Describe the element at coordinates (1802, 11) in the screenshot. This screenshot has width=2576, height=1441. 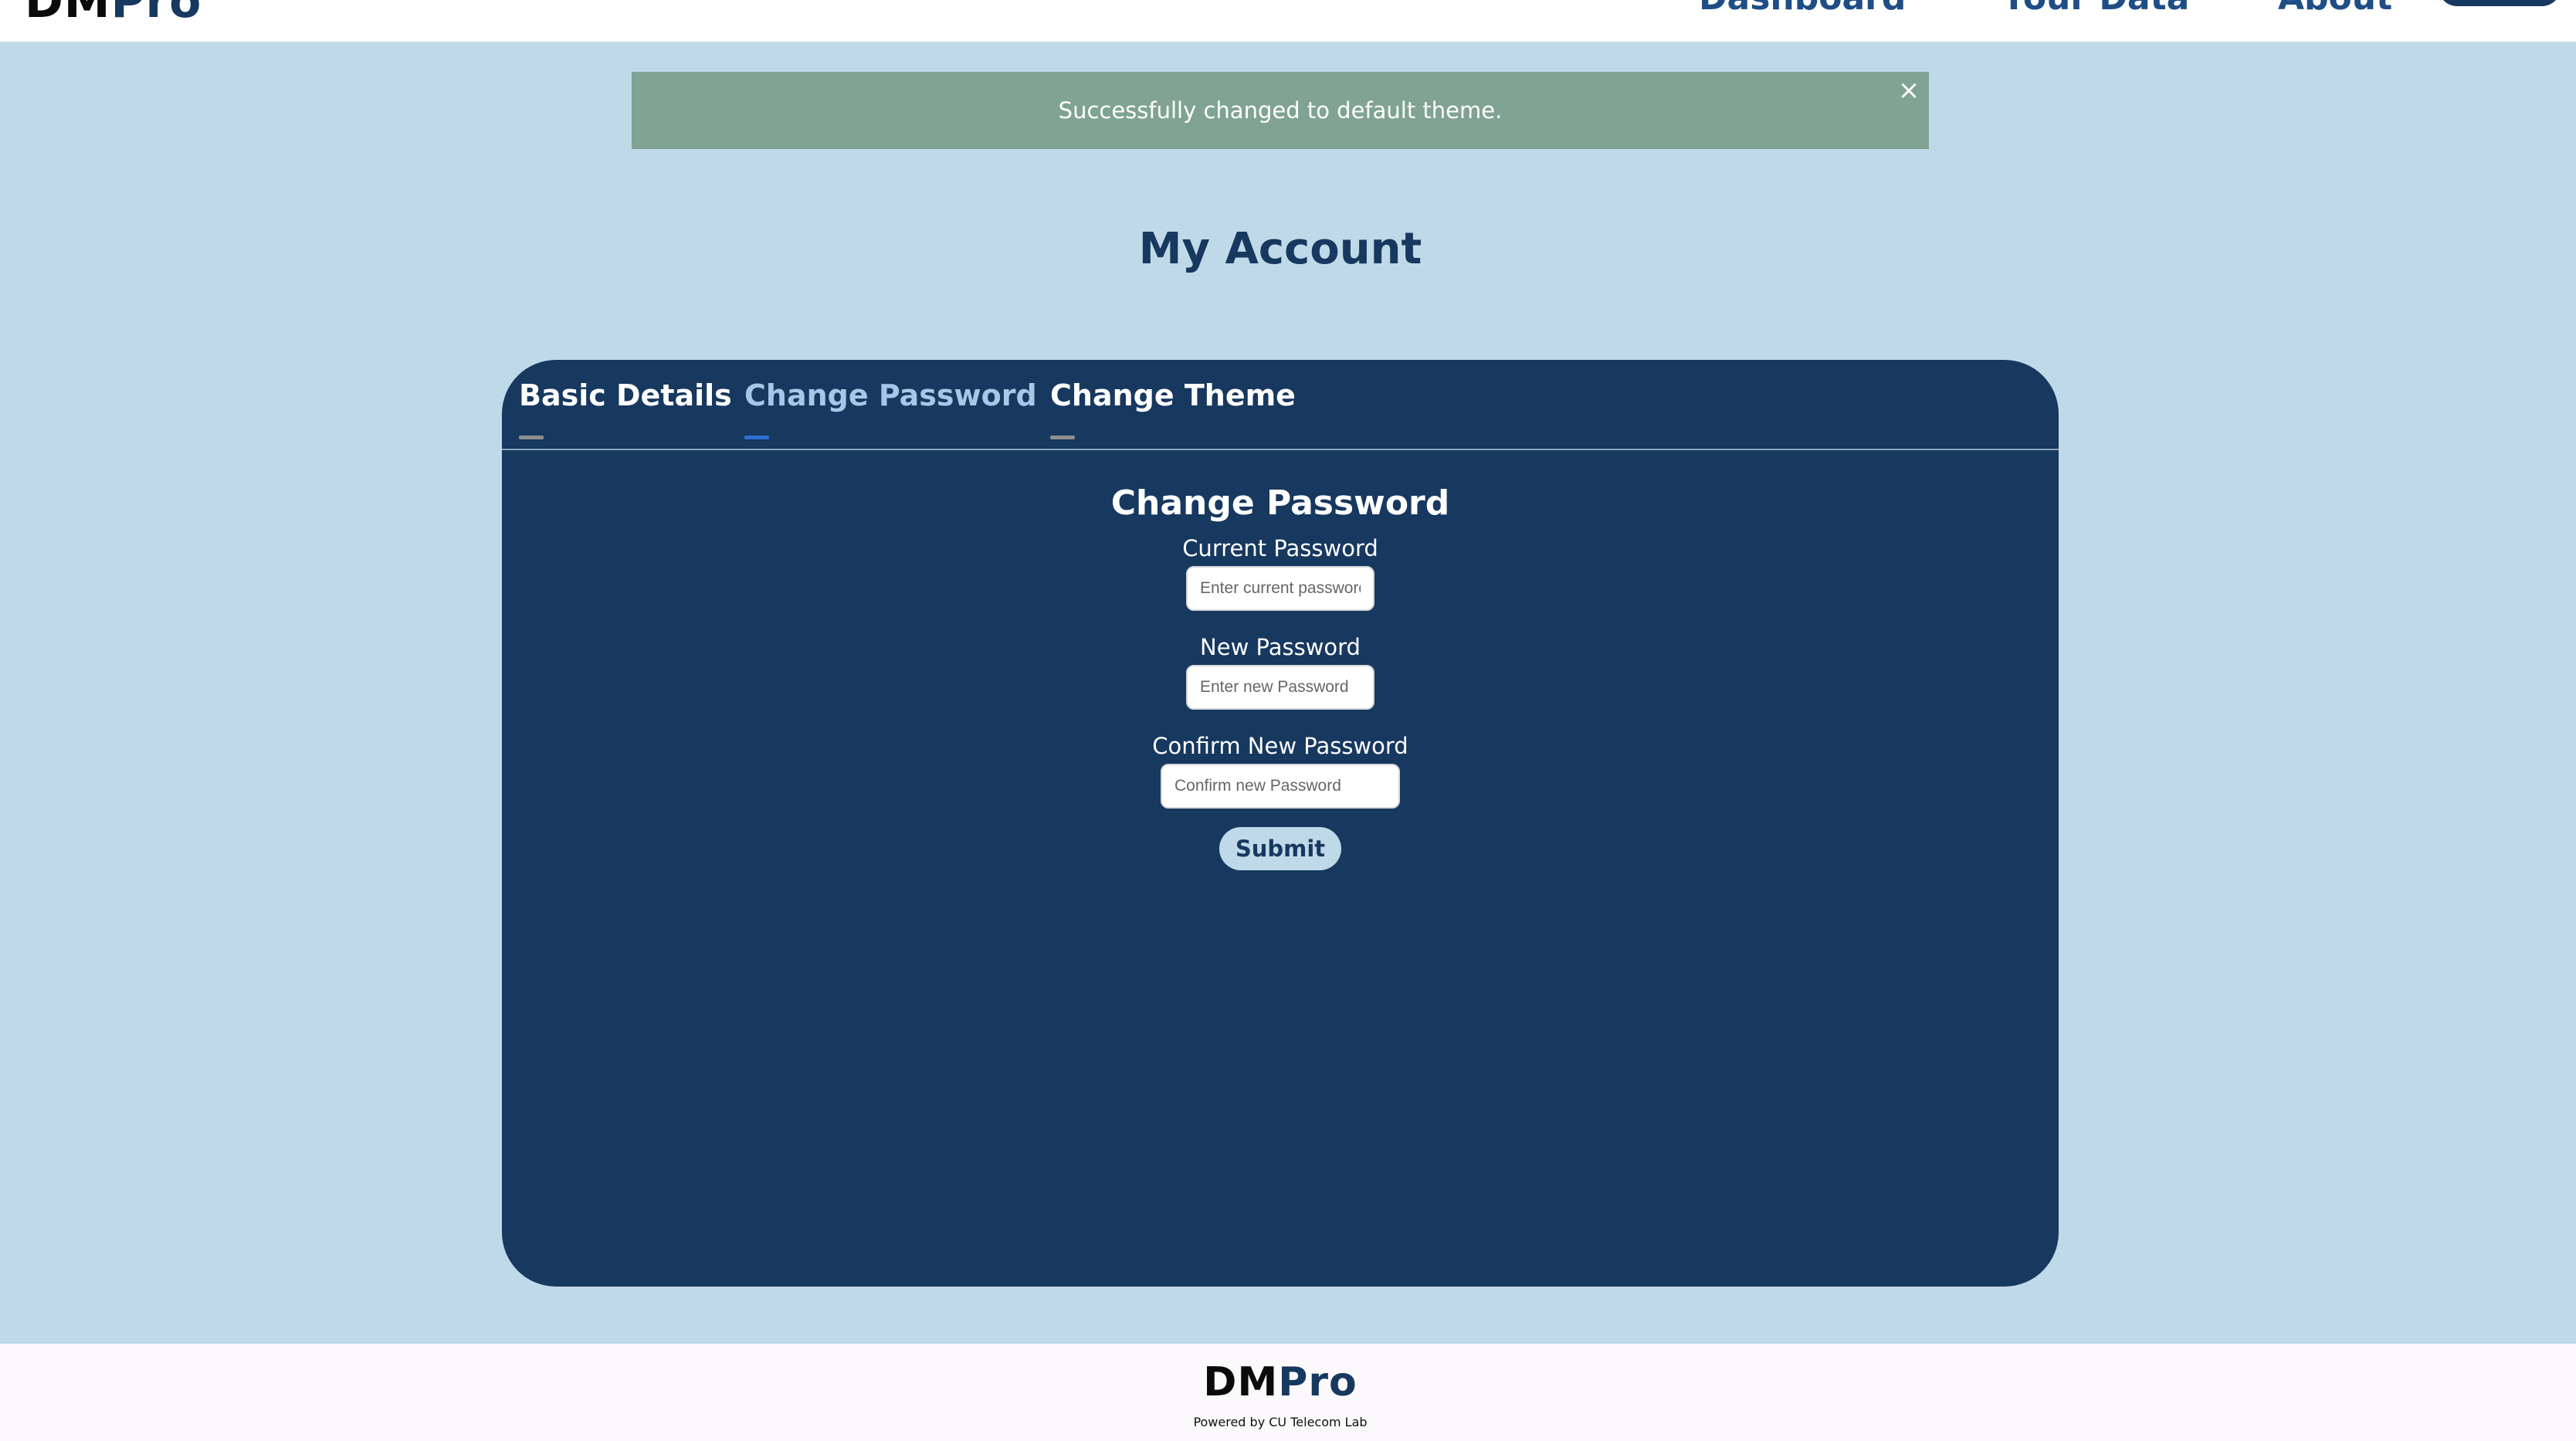
I see `nav-link-dashboard: Dashboard` at that location.